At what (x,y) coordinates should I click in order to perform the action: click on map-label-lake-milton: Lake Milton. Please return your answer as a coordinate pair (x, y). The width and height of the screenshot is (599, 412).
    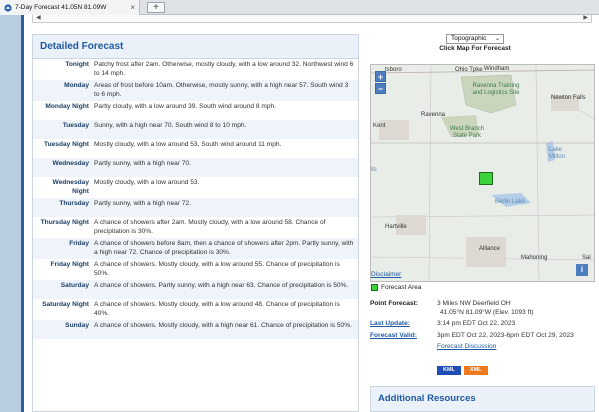
    Looking at the image, I should click on (557, 153).